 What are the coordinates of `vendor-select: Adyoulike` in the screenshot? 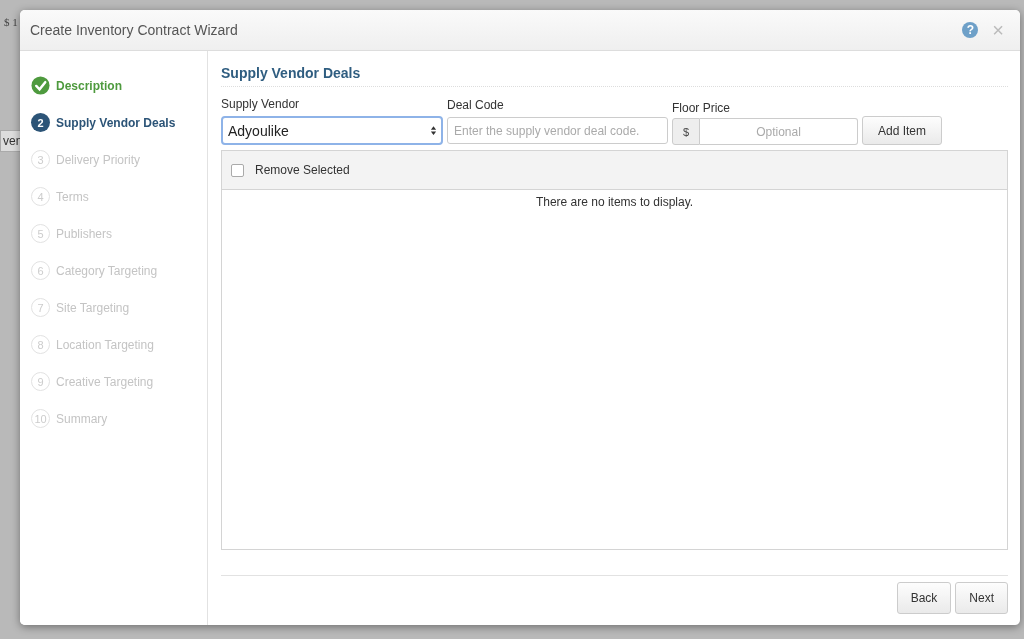 It's located at (332, 130).